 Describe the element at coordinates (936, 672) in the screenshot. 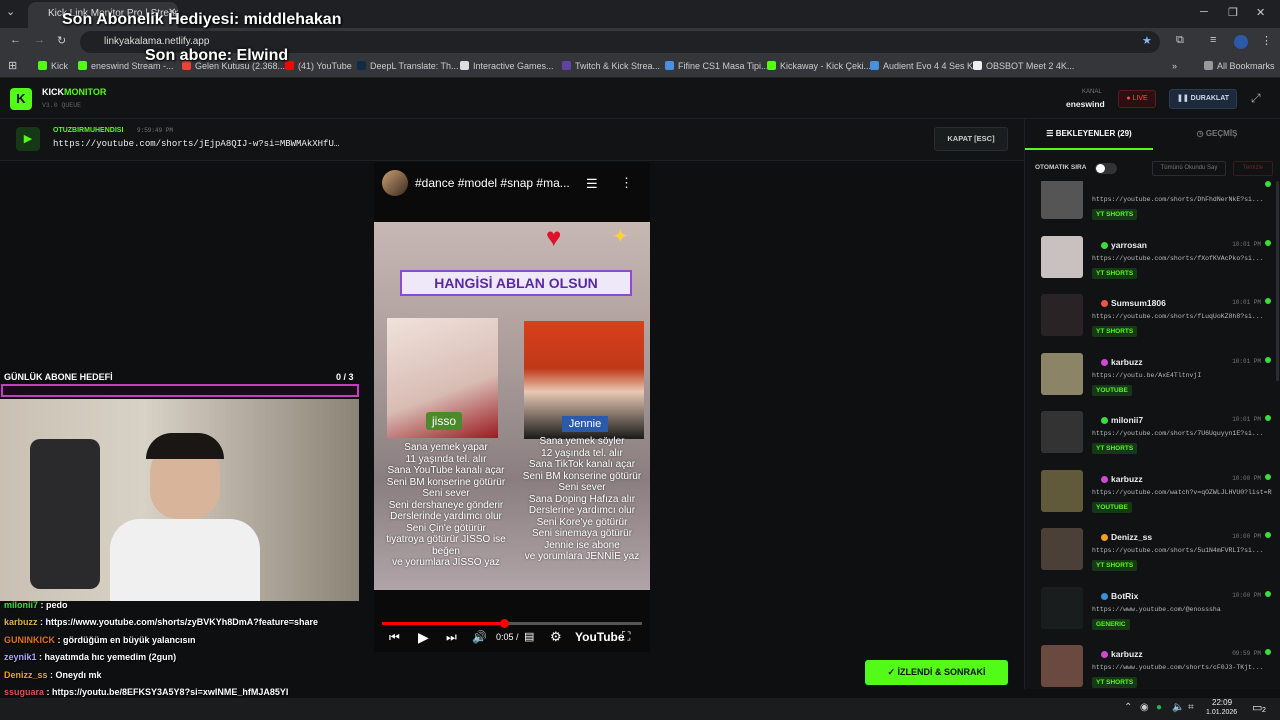

I see `watched-next-button: ✓ İZLENDİ & SONRAKİ` at that location.